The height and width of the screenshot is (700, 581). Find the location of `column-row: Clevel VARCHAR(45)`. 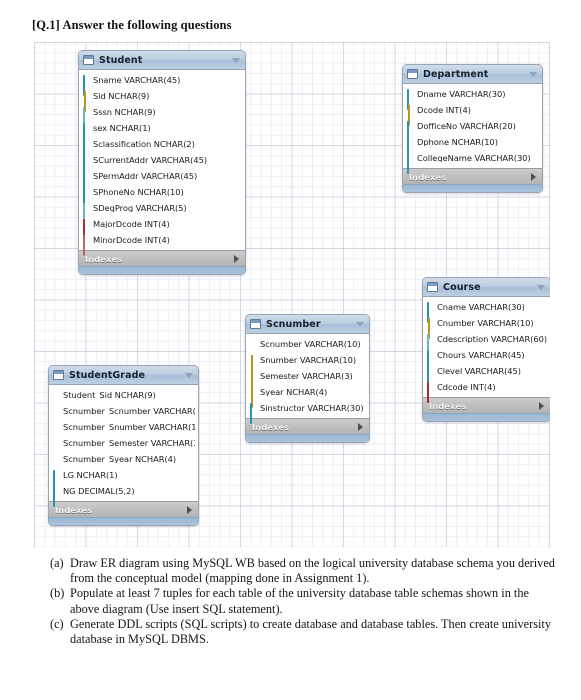

column-row: Clevel VARCHAR(45) is located at coordinates (486, 375).